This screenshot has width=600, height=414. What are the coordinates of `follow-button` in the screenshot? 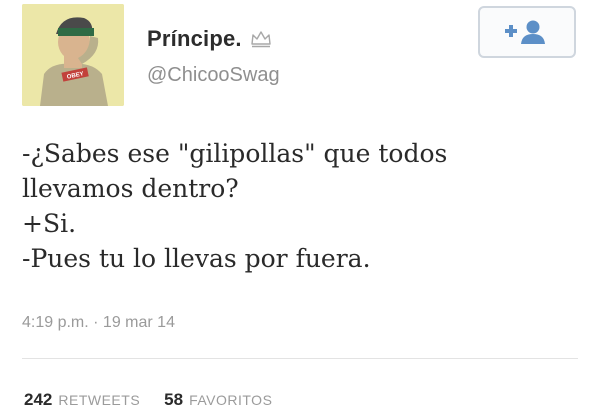 It's located at (527, 32).